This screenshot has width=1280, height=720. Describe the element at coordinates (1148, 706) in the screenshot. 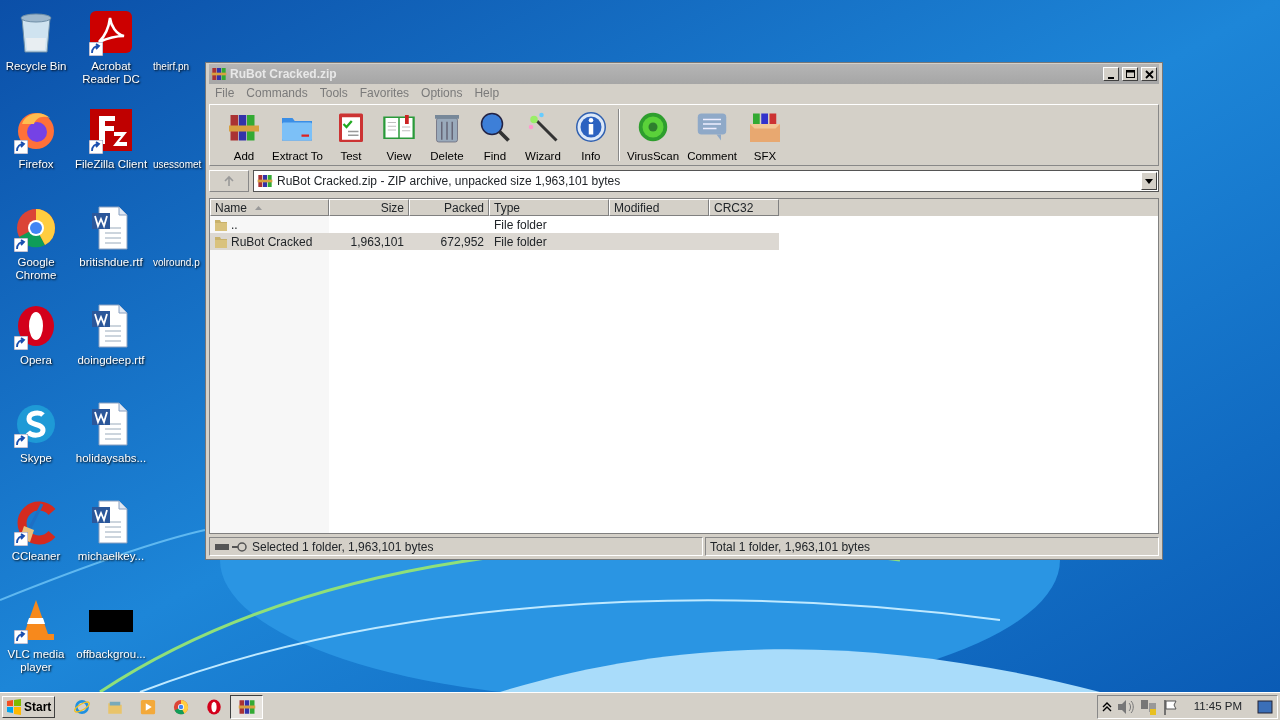

I see `network-icon` at that location.